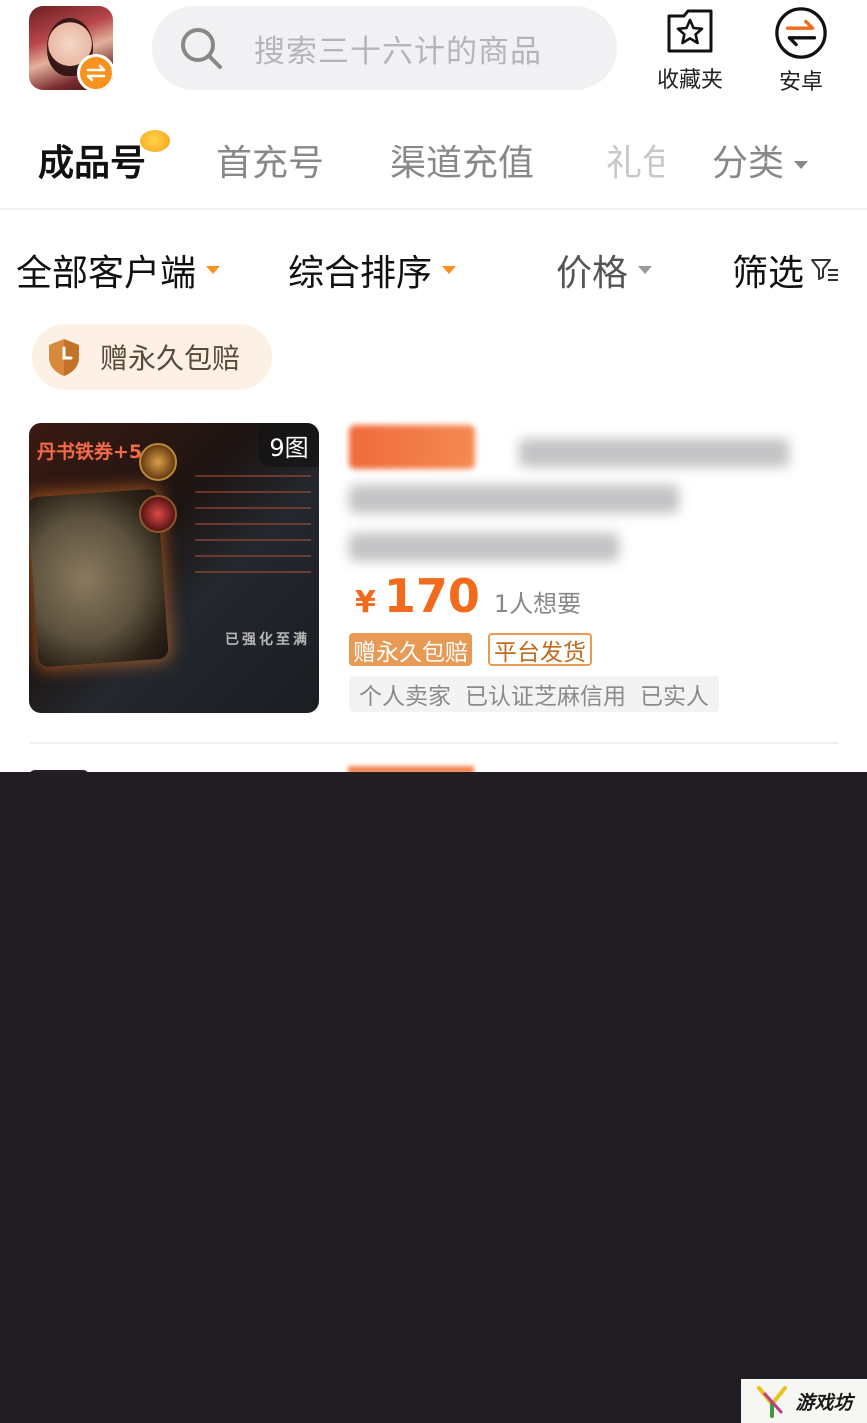 The height and width of the screenshot is (1423, 867). What do you see at coordinates (201, 48) in the screenshot?
I see `search-icon` at bounding box center [201, 48].